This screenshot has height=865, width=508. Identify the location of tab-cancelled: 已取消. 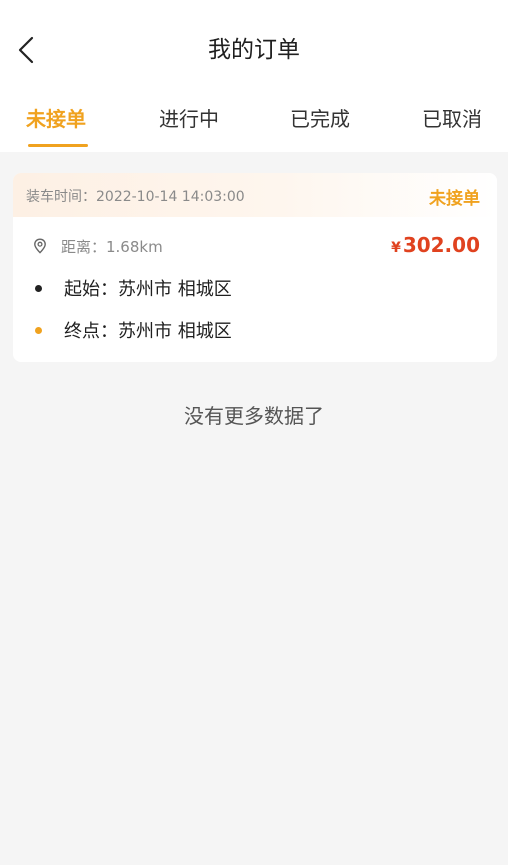
(452, 124).